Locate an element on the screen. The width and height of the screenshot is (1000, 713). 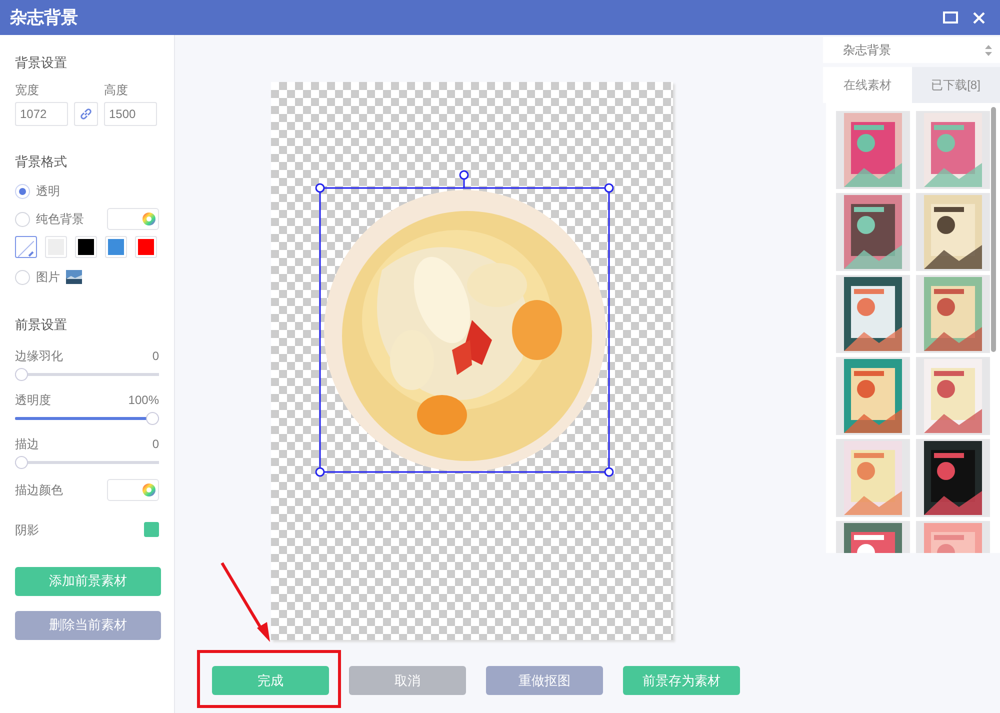
option-label: 透明 is located at coordinates (48, 191).